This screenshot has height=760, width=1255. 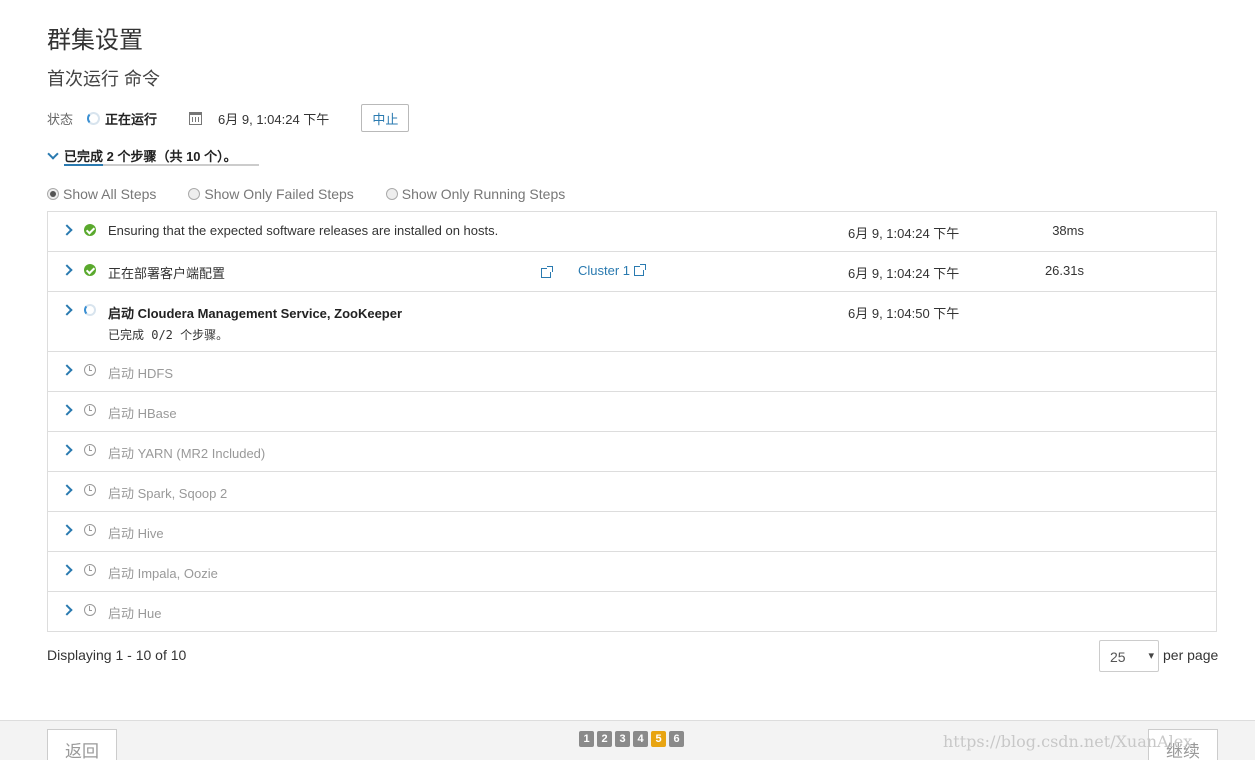 I want to click on progress-text: 已完成 2 个步骤（共 10 个）。, so click(x=150, y=156).